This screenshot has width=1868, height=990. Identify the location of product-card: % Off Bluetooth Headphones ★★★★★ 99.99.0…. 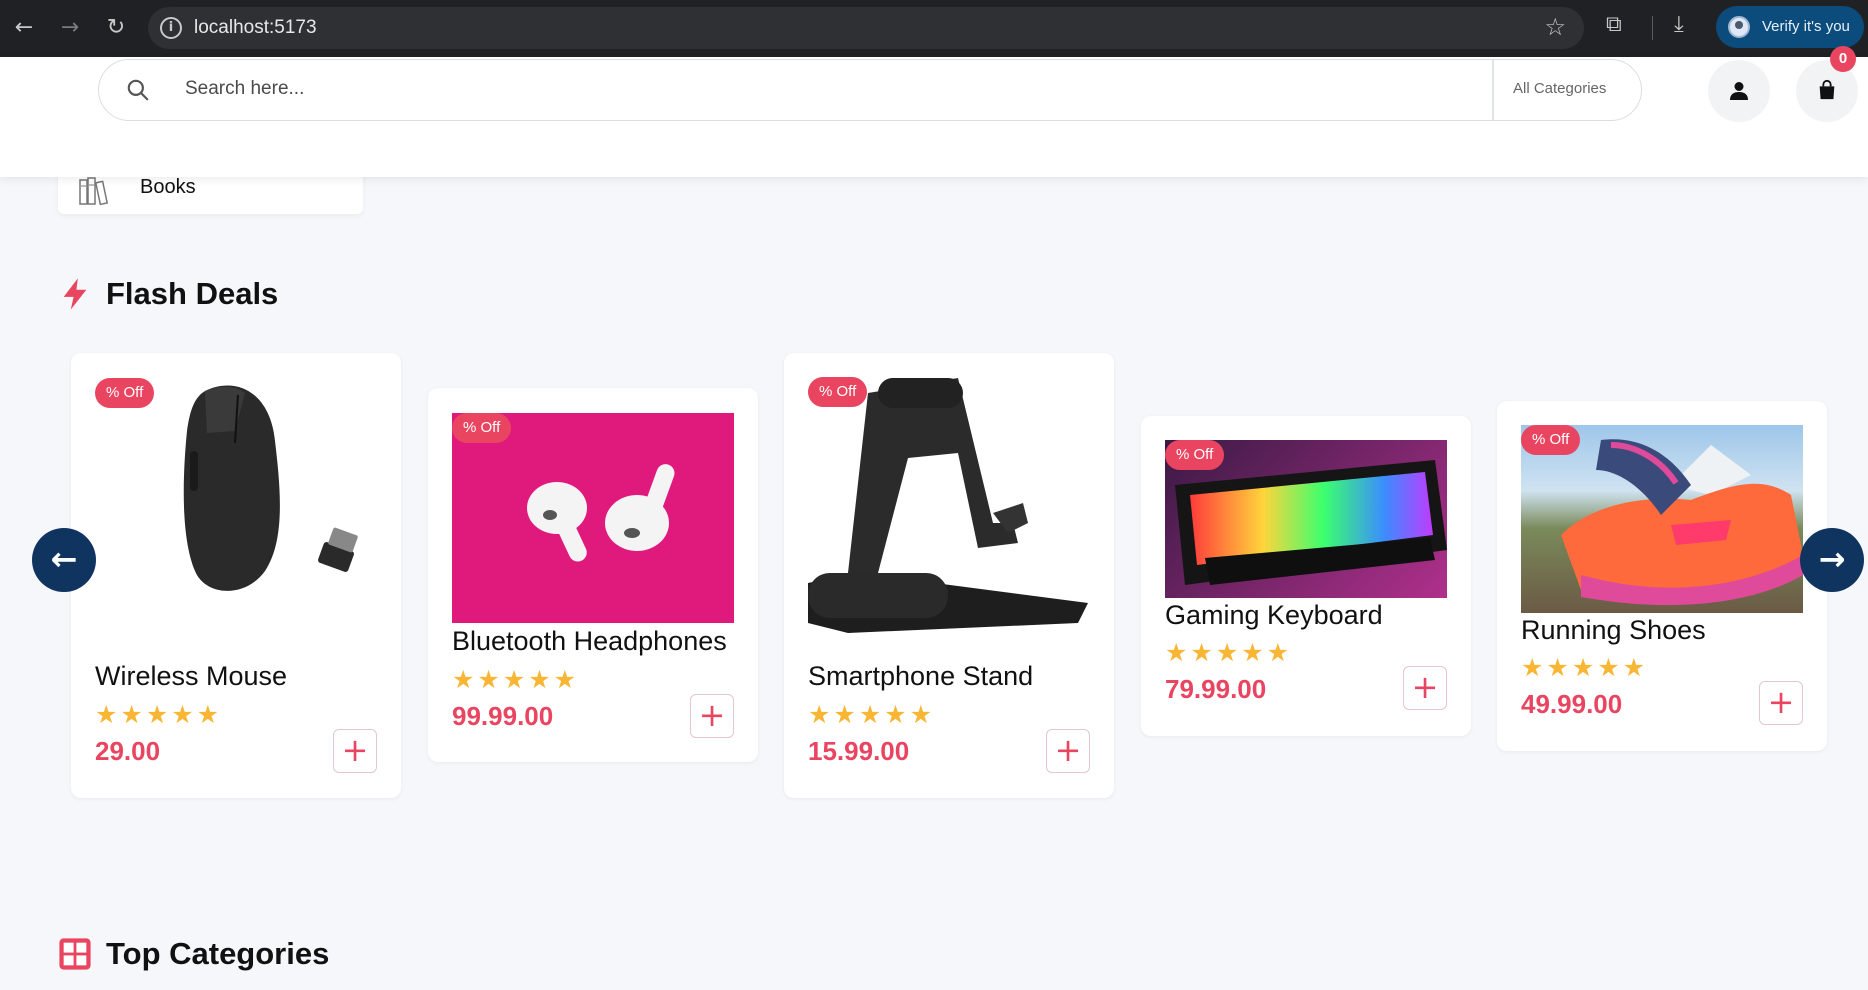
(593, 575).